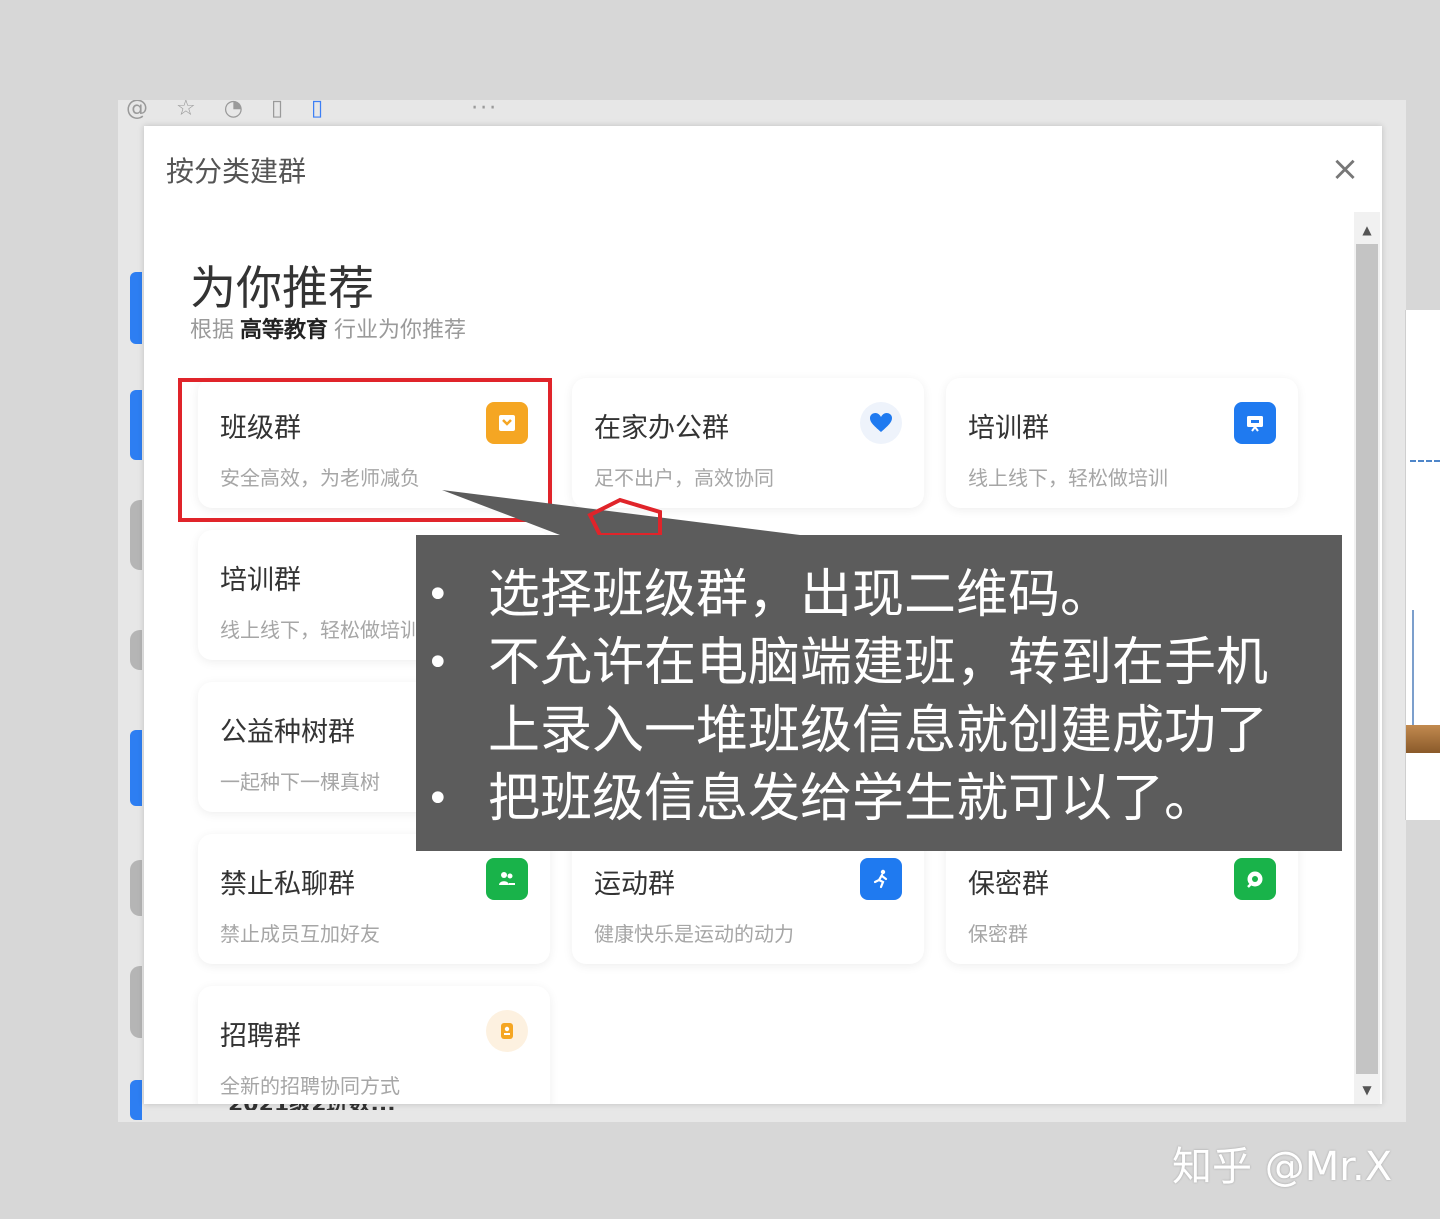  What do you see at coordinates (1122, 443) in the screenshot?
I see `card-training-group: 培训群 线上线下，轻松做培训` at bounding box center [1122, 443].